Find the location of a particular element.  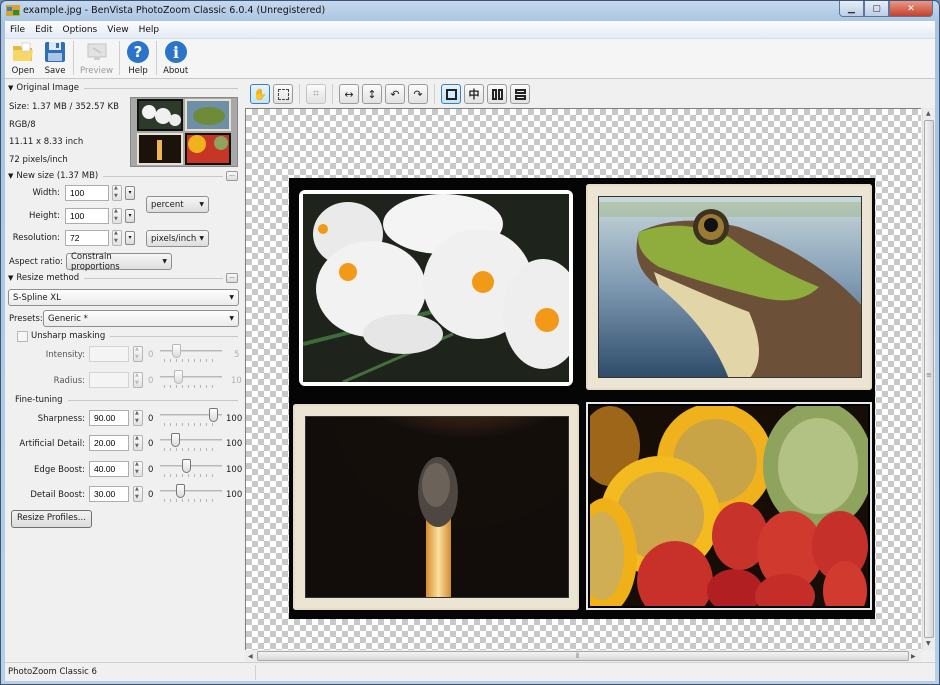

minimize-button: ▁ is located at coordinates (851, 9).